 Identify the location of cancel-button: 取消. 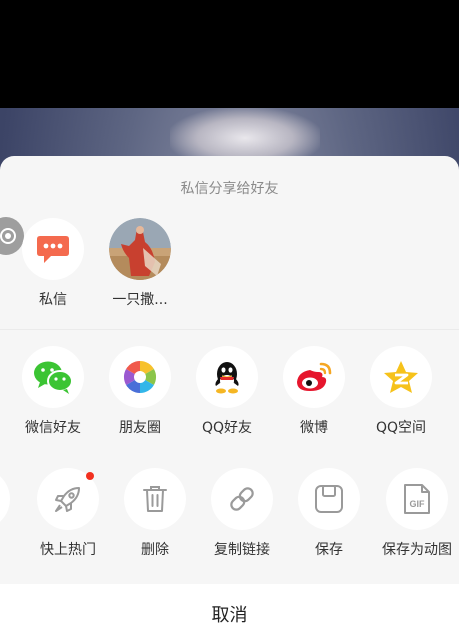
(229, 613).